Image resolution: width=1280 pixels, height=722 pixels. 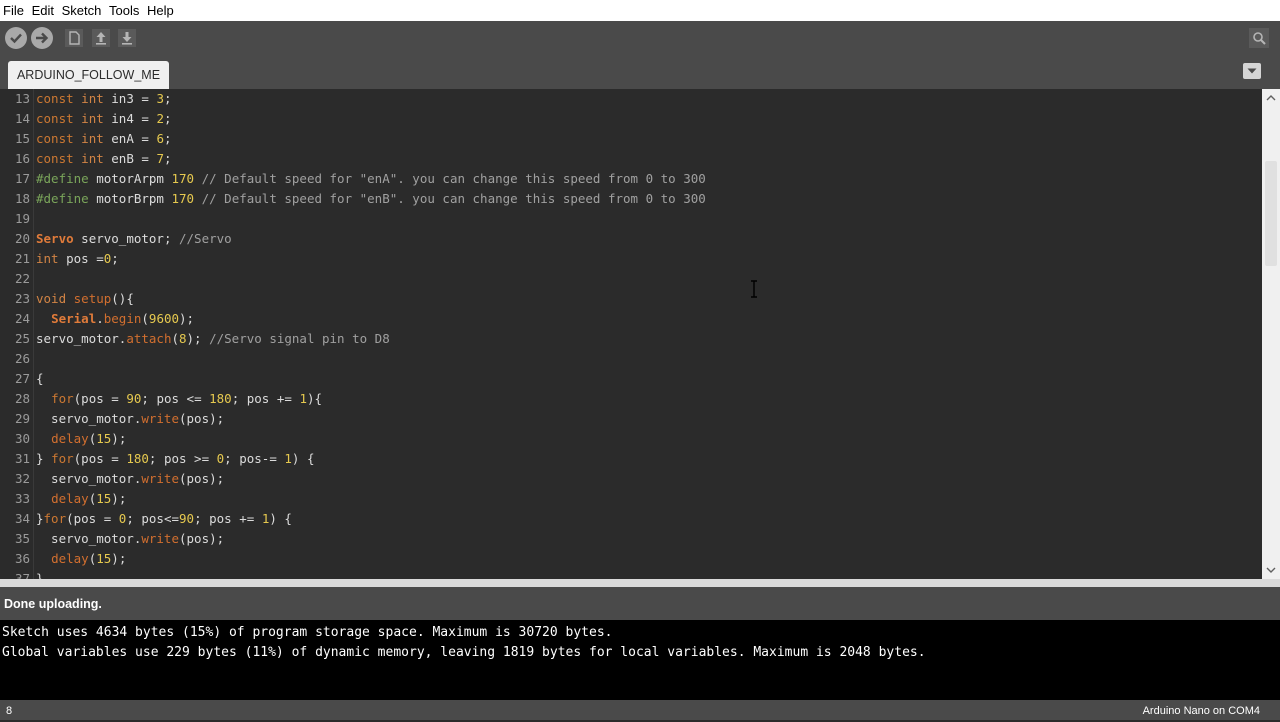 What do you see at coordinates (640, 583) in the screenshot?
I see `editor-console-splitter` at bounding box center [640, 583].